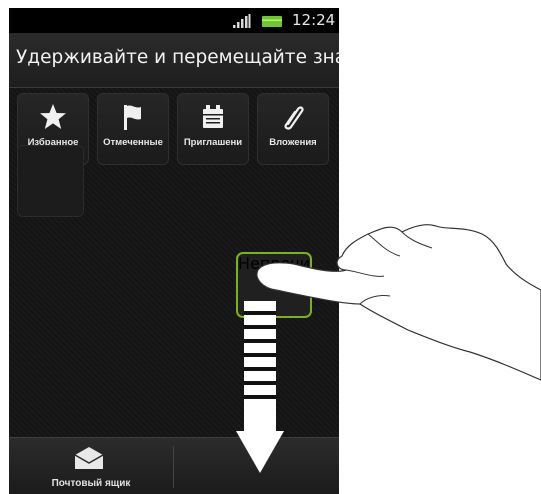 The image size is (541, 494). I want to click on tile-attachments: Вложения, so click(293, 129).